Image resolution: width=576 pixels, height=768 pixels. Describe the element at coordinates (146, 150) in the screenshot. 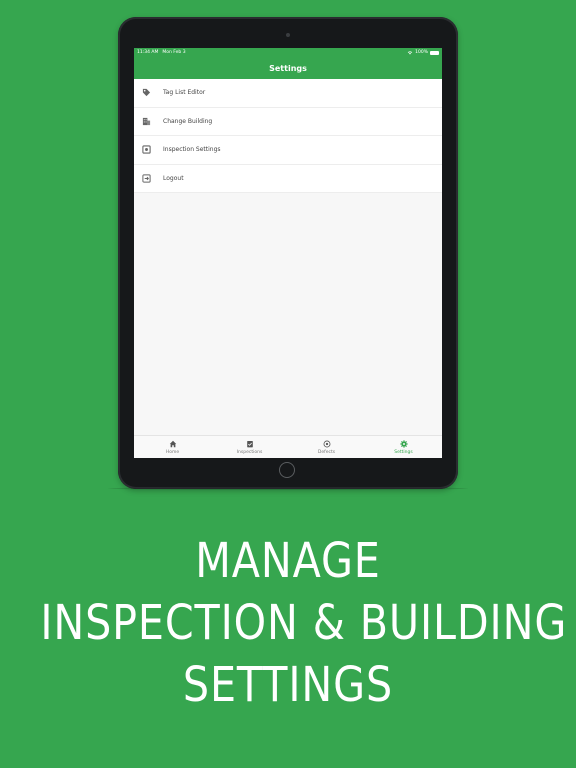

I see `inspection-settings-icon` at that location.